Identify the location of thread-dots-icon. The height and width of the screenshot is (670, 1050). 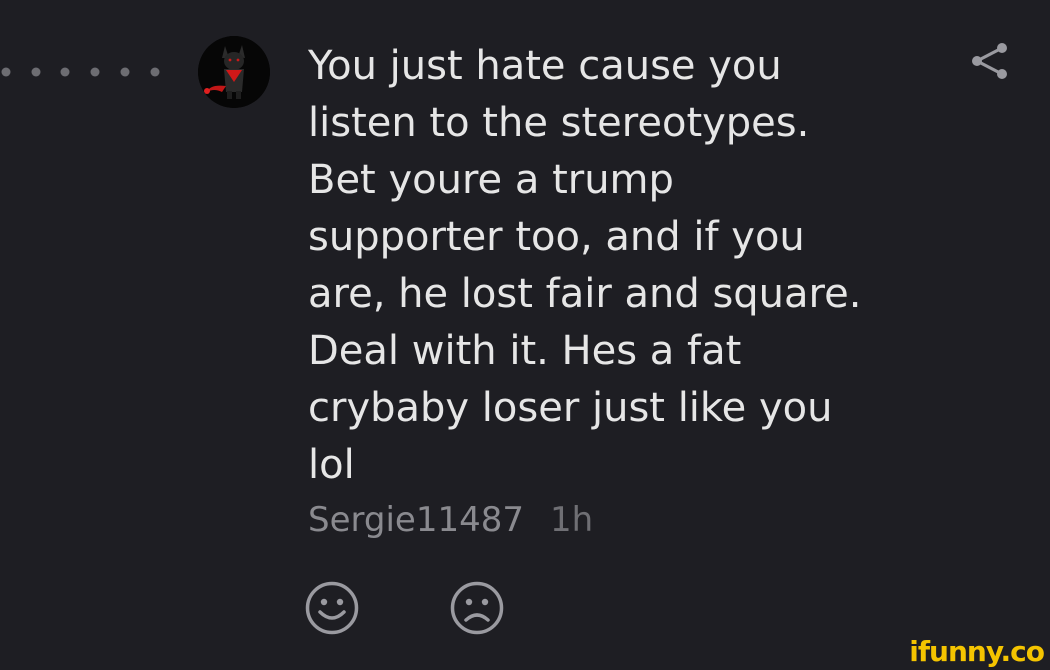
(80, 72).